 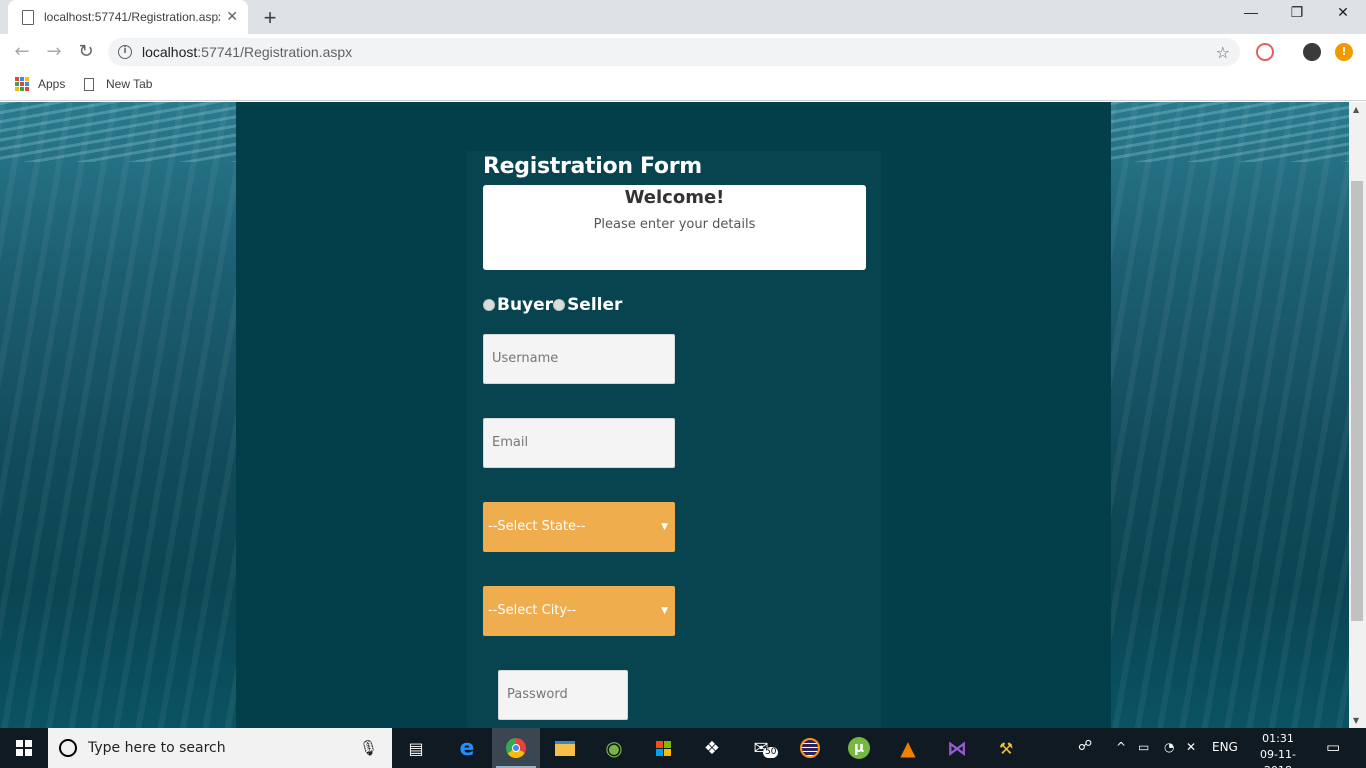 I want to click on apps-grid-icon, so click(x=22, y=84).